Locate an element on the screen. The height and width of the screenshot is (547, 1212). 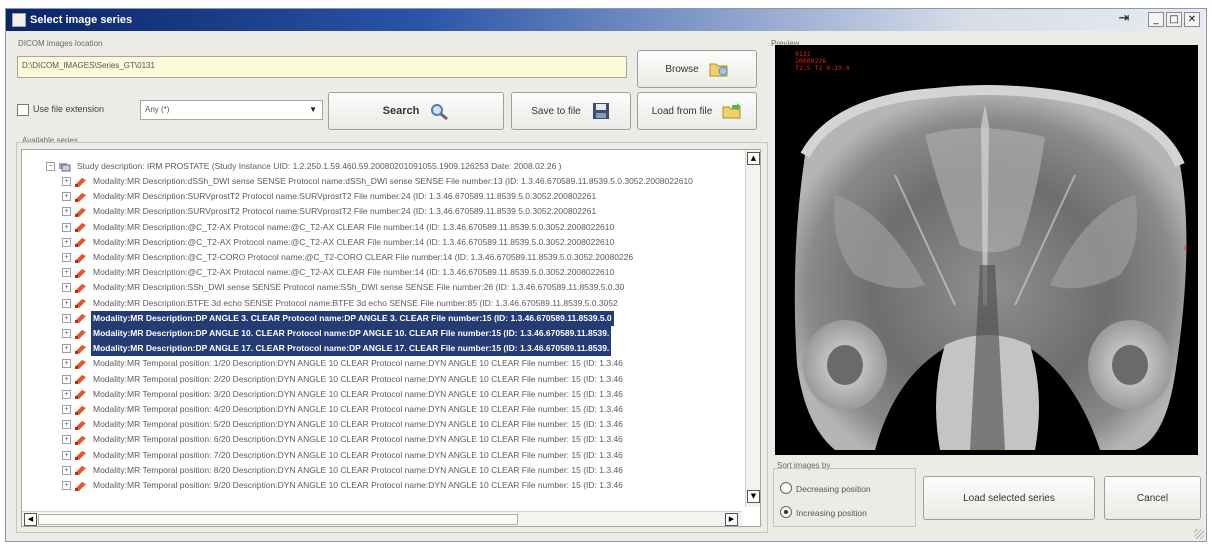
tree-vertical-scrollbar: ▲ ▼ is located at coordinates (752, 328).